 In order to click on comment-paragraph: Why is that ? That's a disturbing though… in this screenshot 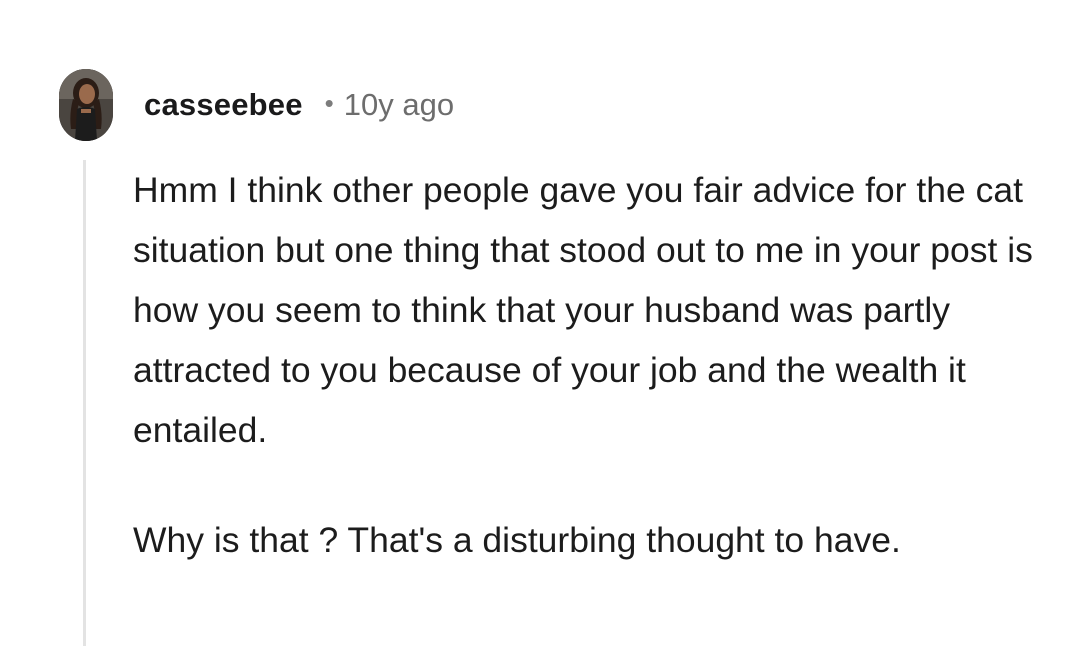, I will do `click(517, 540)`.